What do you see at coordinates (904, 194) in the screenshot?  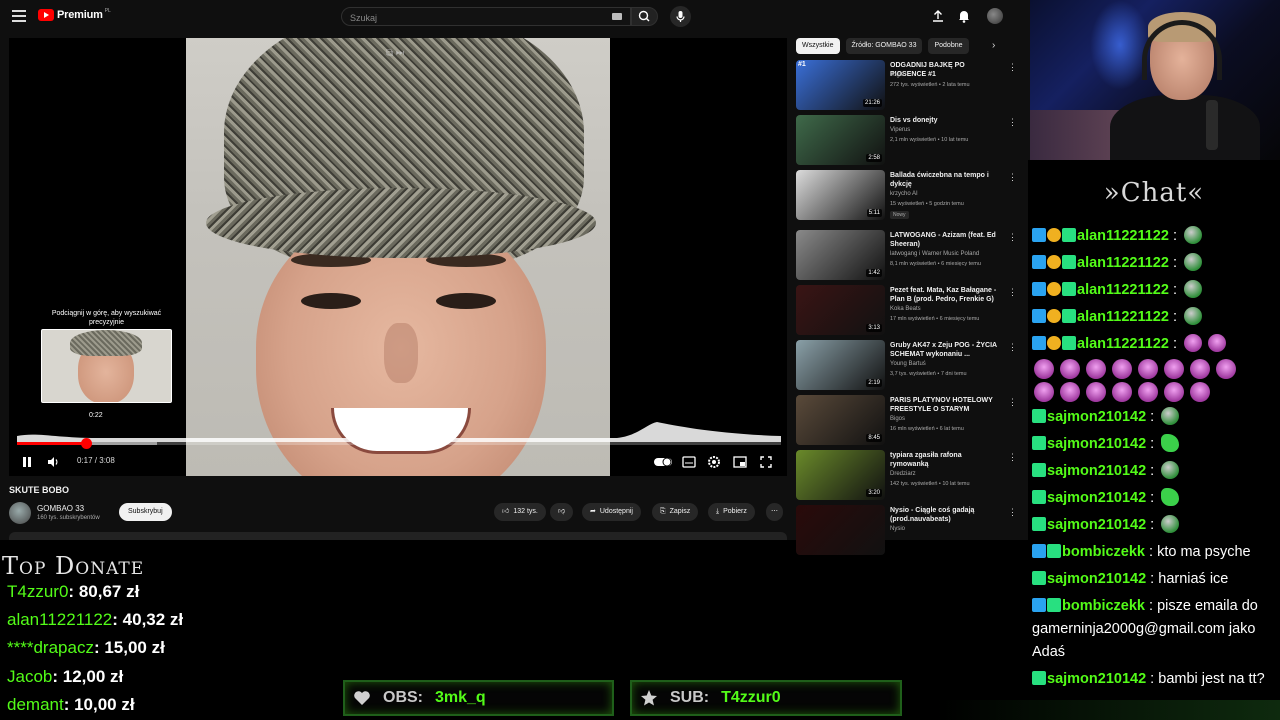 I see `recommendation-channel: krzycho AI` at bounding box center [904, 194].